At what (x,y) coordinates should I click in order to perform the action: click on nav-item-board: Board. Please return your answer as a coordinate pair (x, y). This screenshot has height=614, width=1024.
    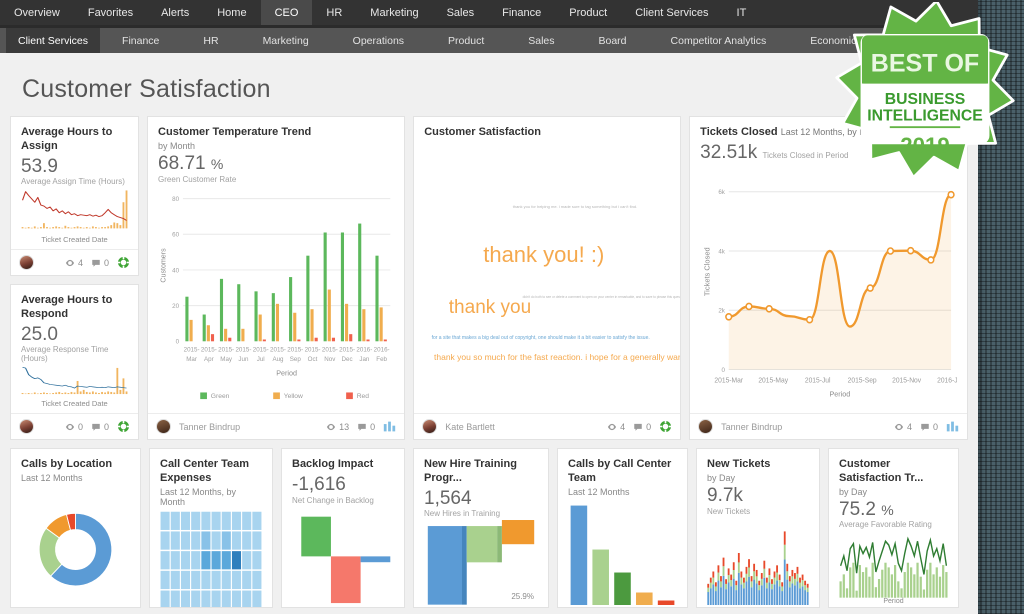
    Looking at the image, I should click on (613, 40).